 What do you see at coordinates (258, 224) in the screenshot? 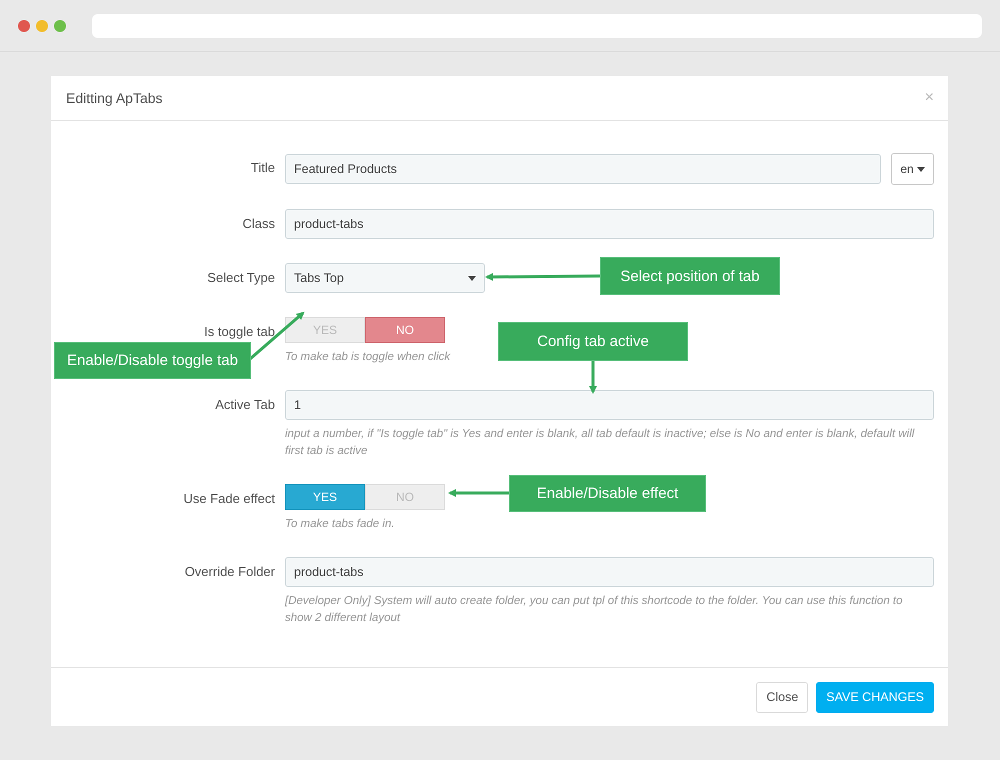
I see `field-label: Class` at bounding box center [258, 224].